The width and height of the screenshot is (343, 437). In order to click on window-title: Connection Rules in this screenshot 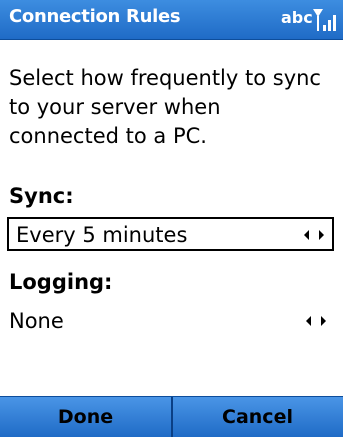, I will do `click(95, 16)`.